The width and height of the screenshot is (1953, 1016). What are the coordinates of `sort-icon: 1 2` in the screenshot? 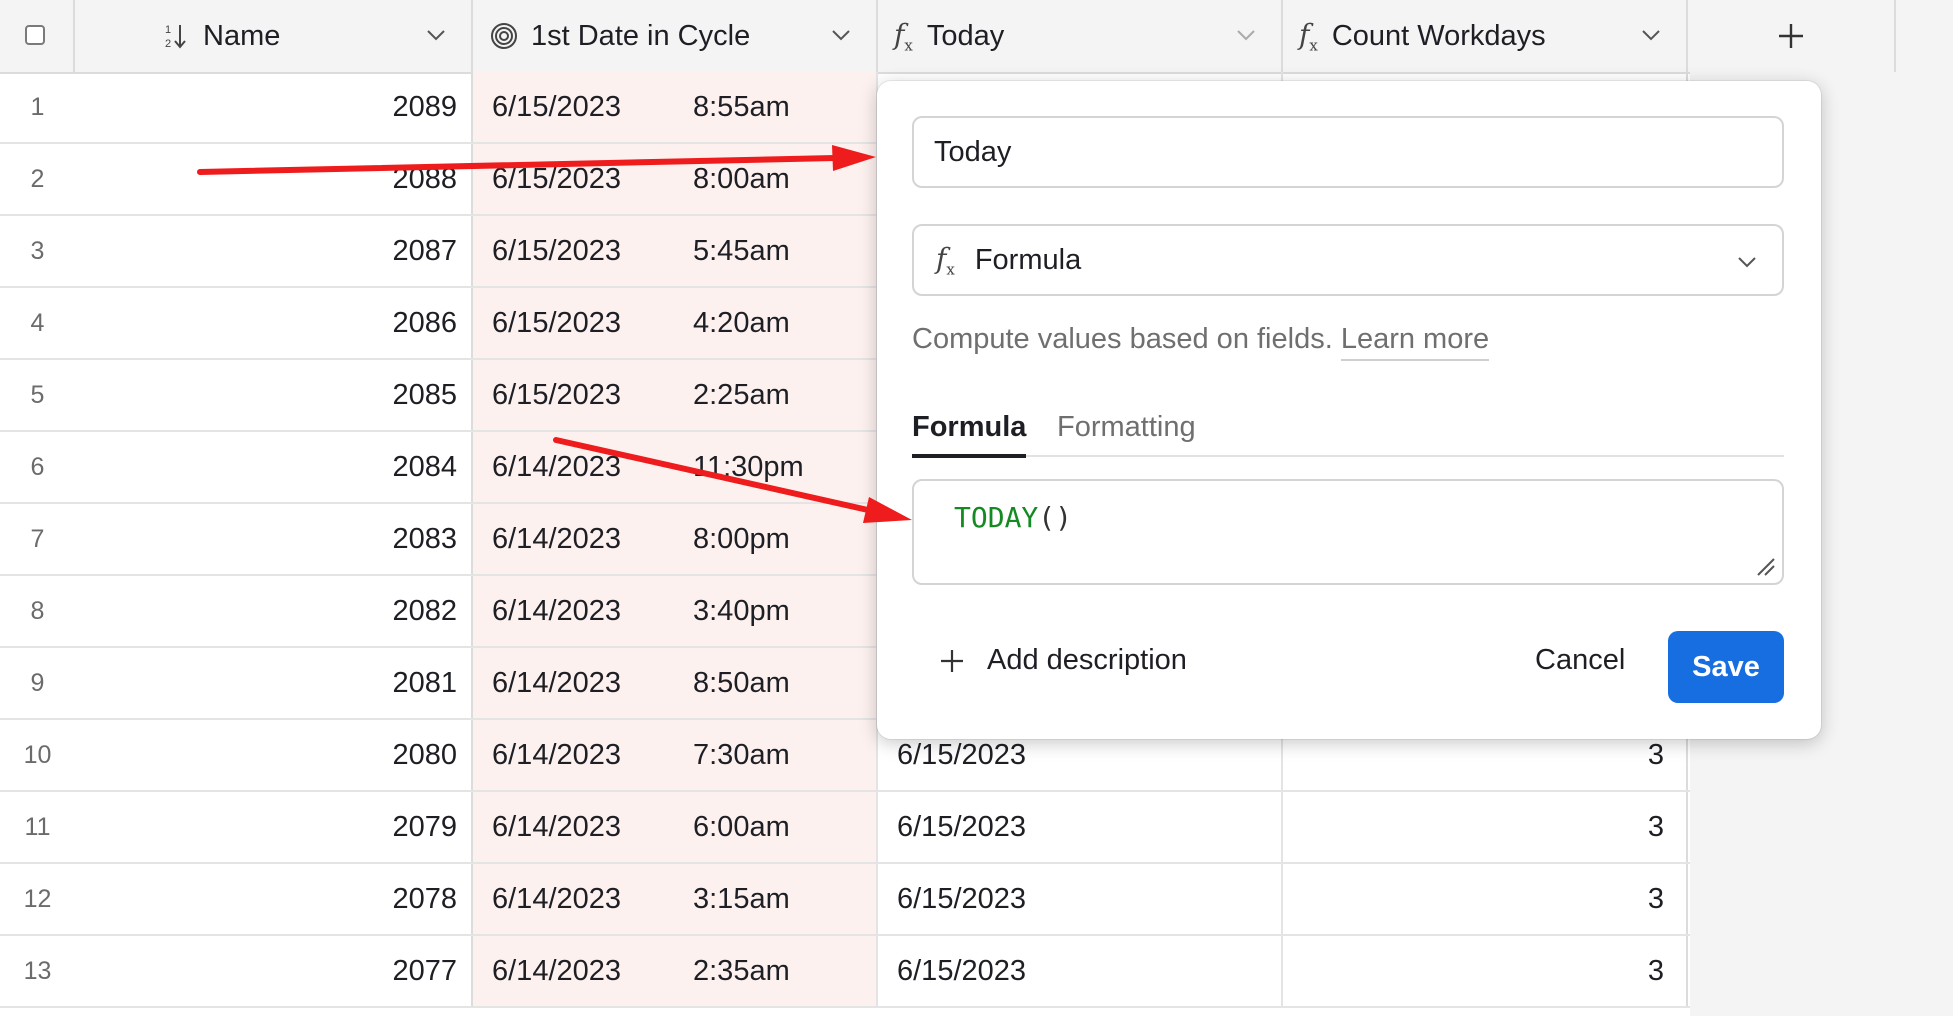 It's located at (175, 37).